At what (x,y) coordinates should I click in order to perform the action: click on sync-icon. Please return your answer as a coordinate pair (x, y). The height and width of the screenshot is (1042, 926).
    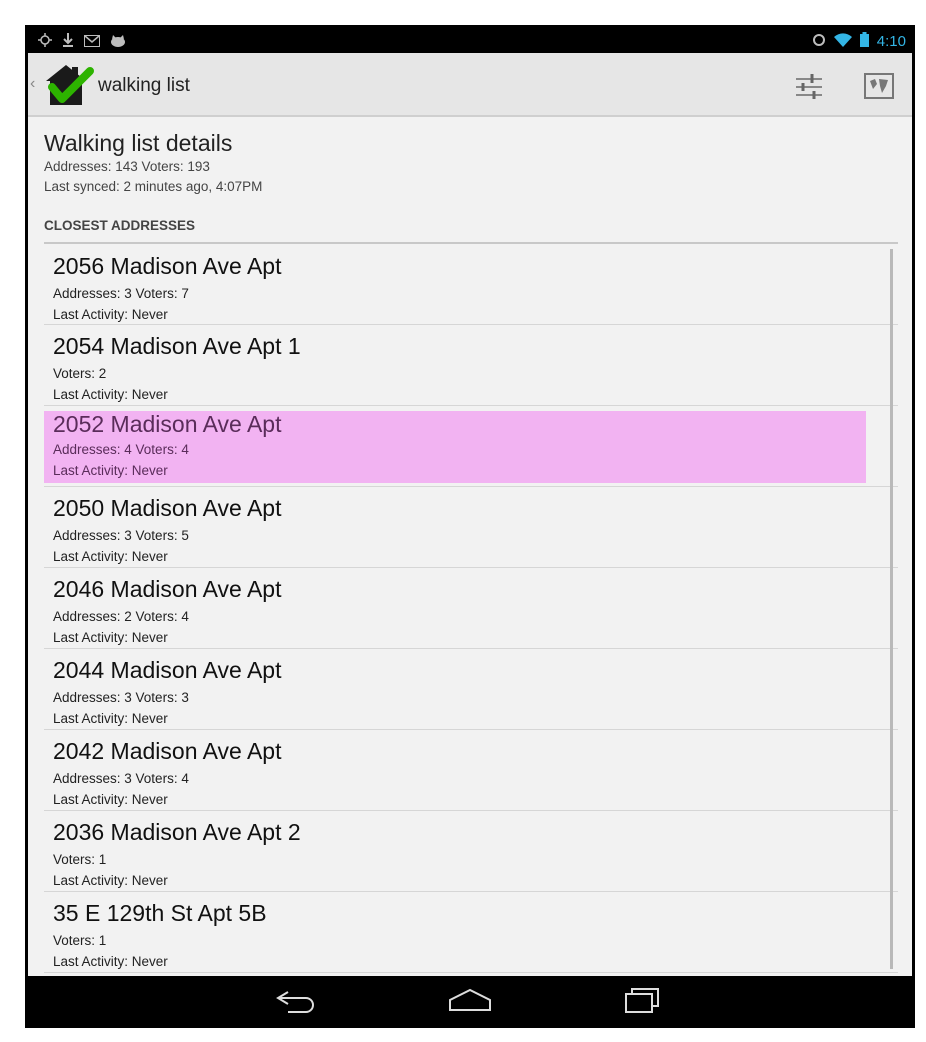
    Looking at the image, I should click on (819, 41).